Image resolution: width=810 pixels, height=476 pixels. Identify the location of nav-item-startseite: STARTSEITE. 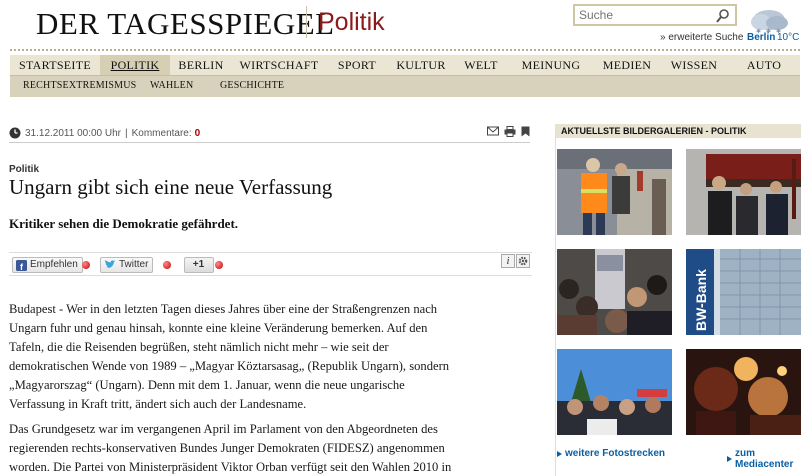
(55, 65).